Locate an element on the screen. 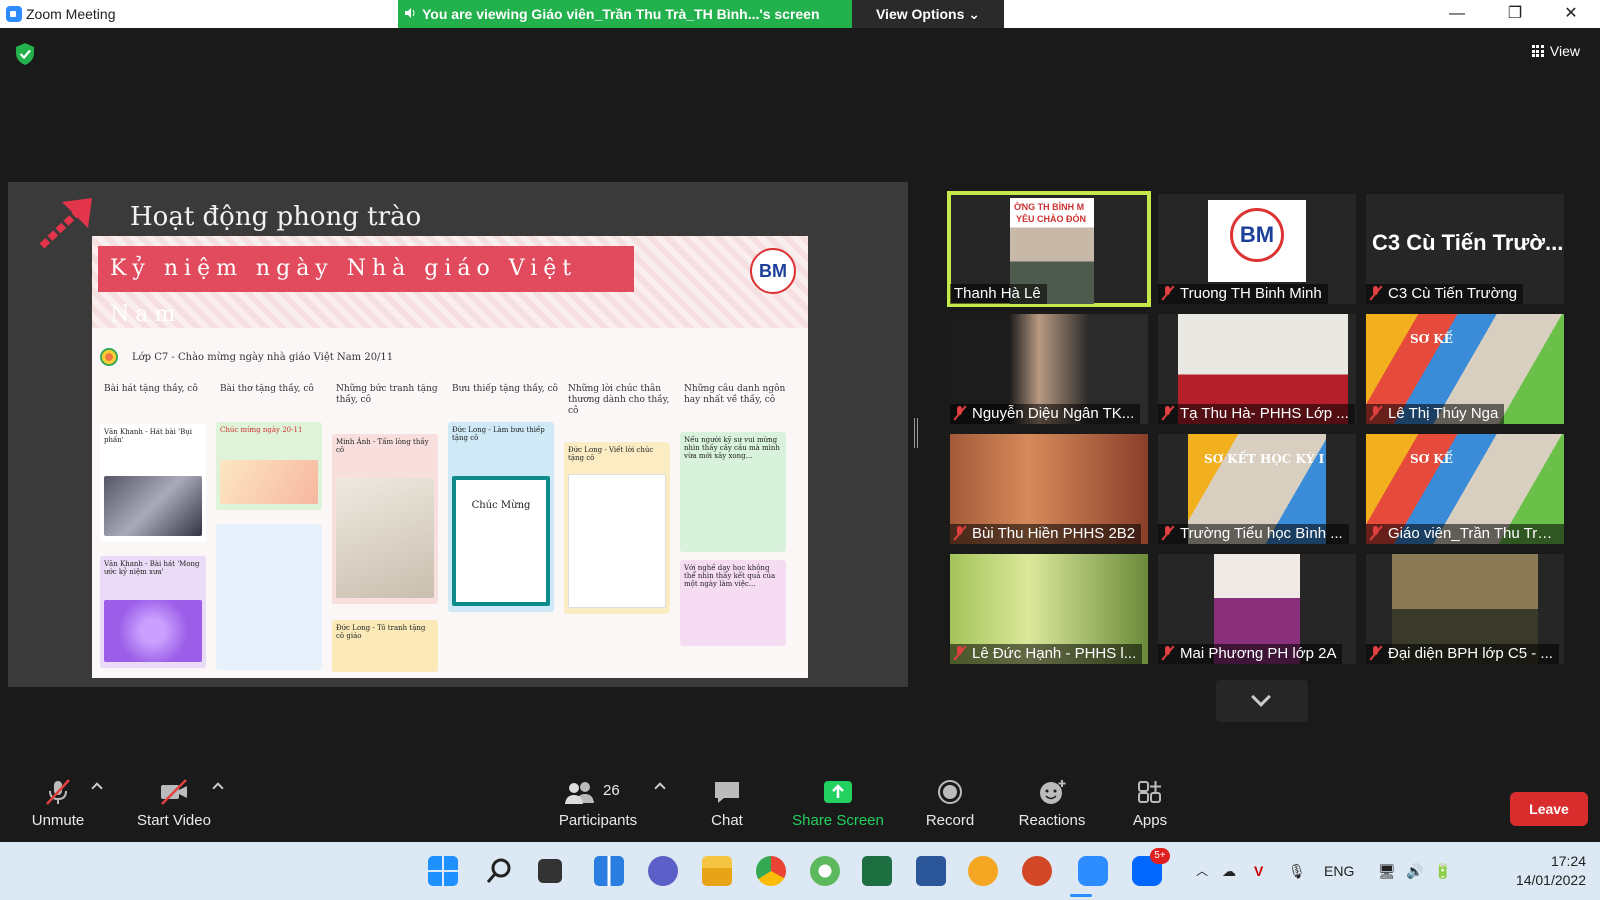  leave-button: Leave is located at coordinates (1549, 809).